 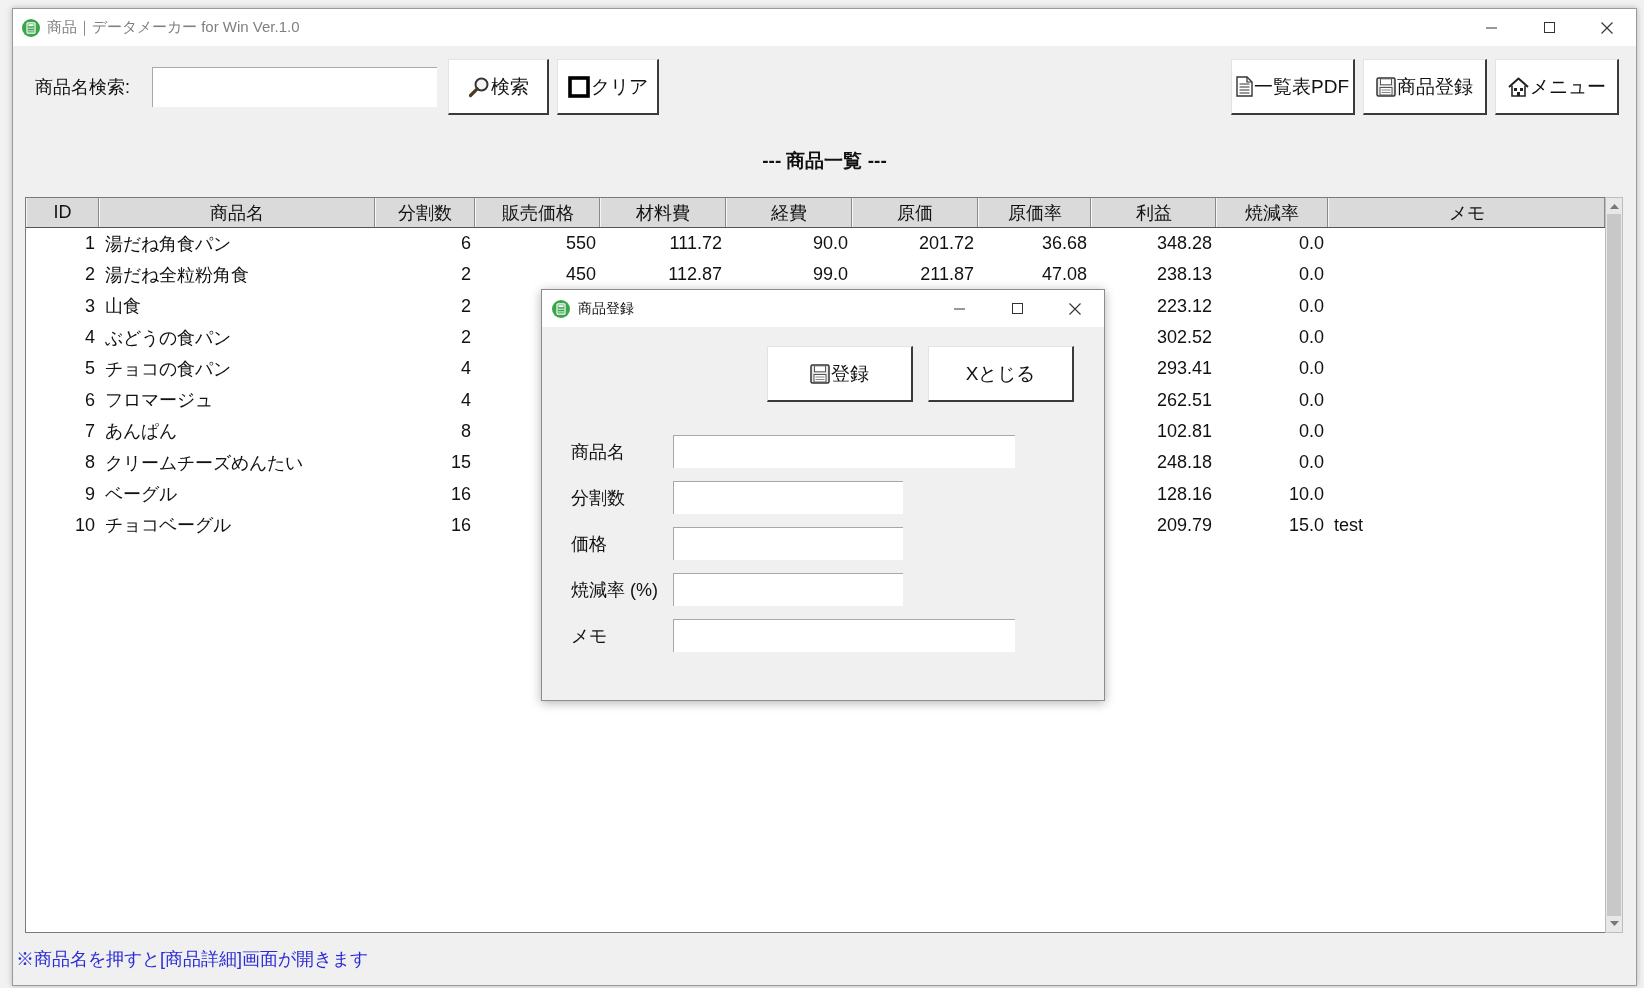 I want to click on table-cell-text: 5, so click(x=90, y=369).